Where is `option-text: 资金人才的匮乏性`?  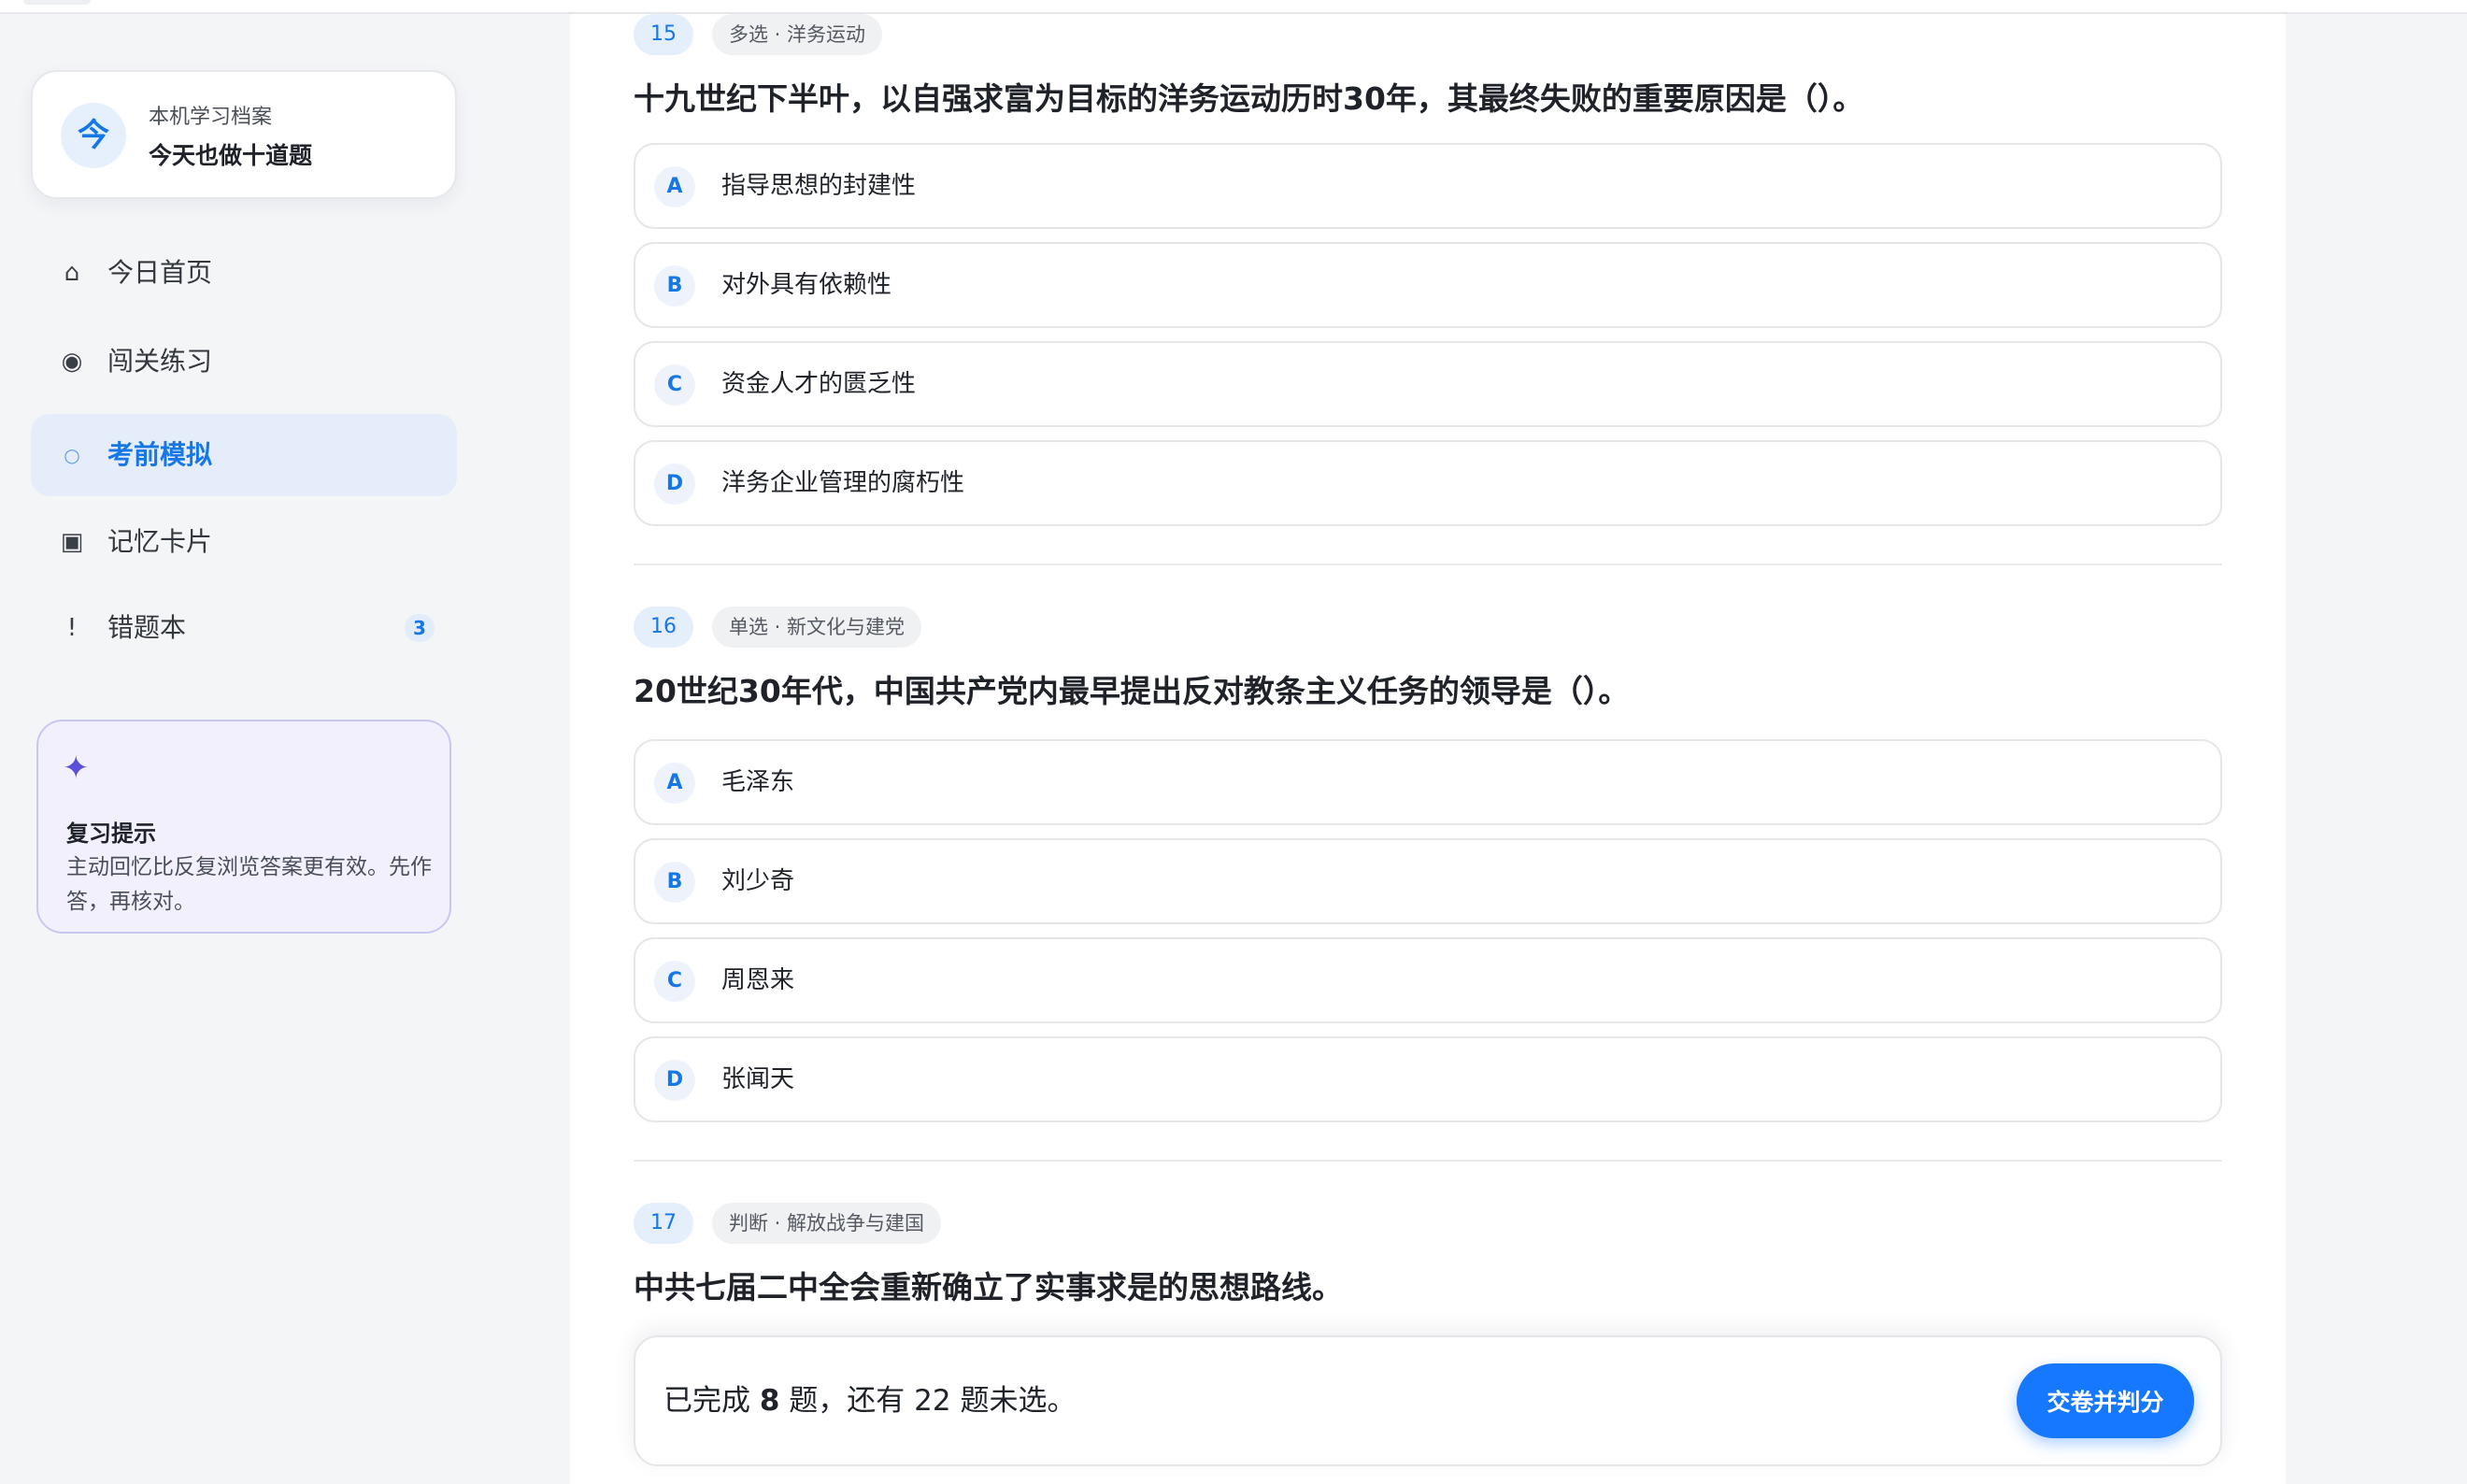
option-text: 资金人才的匮乏性 is located at coordinates (819, 384).